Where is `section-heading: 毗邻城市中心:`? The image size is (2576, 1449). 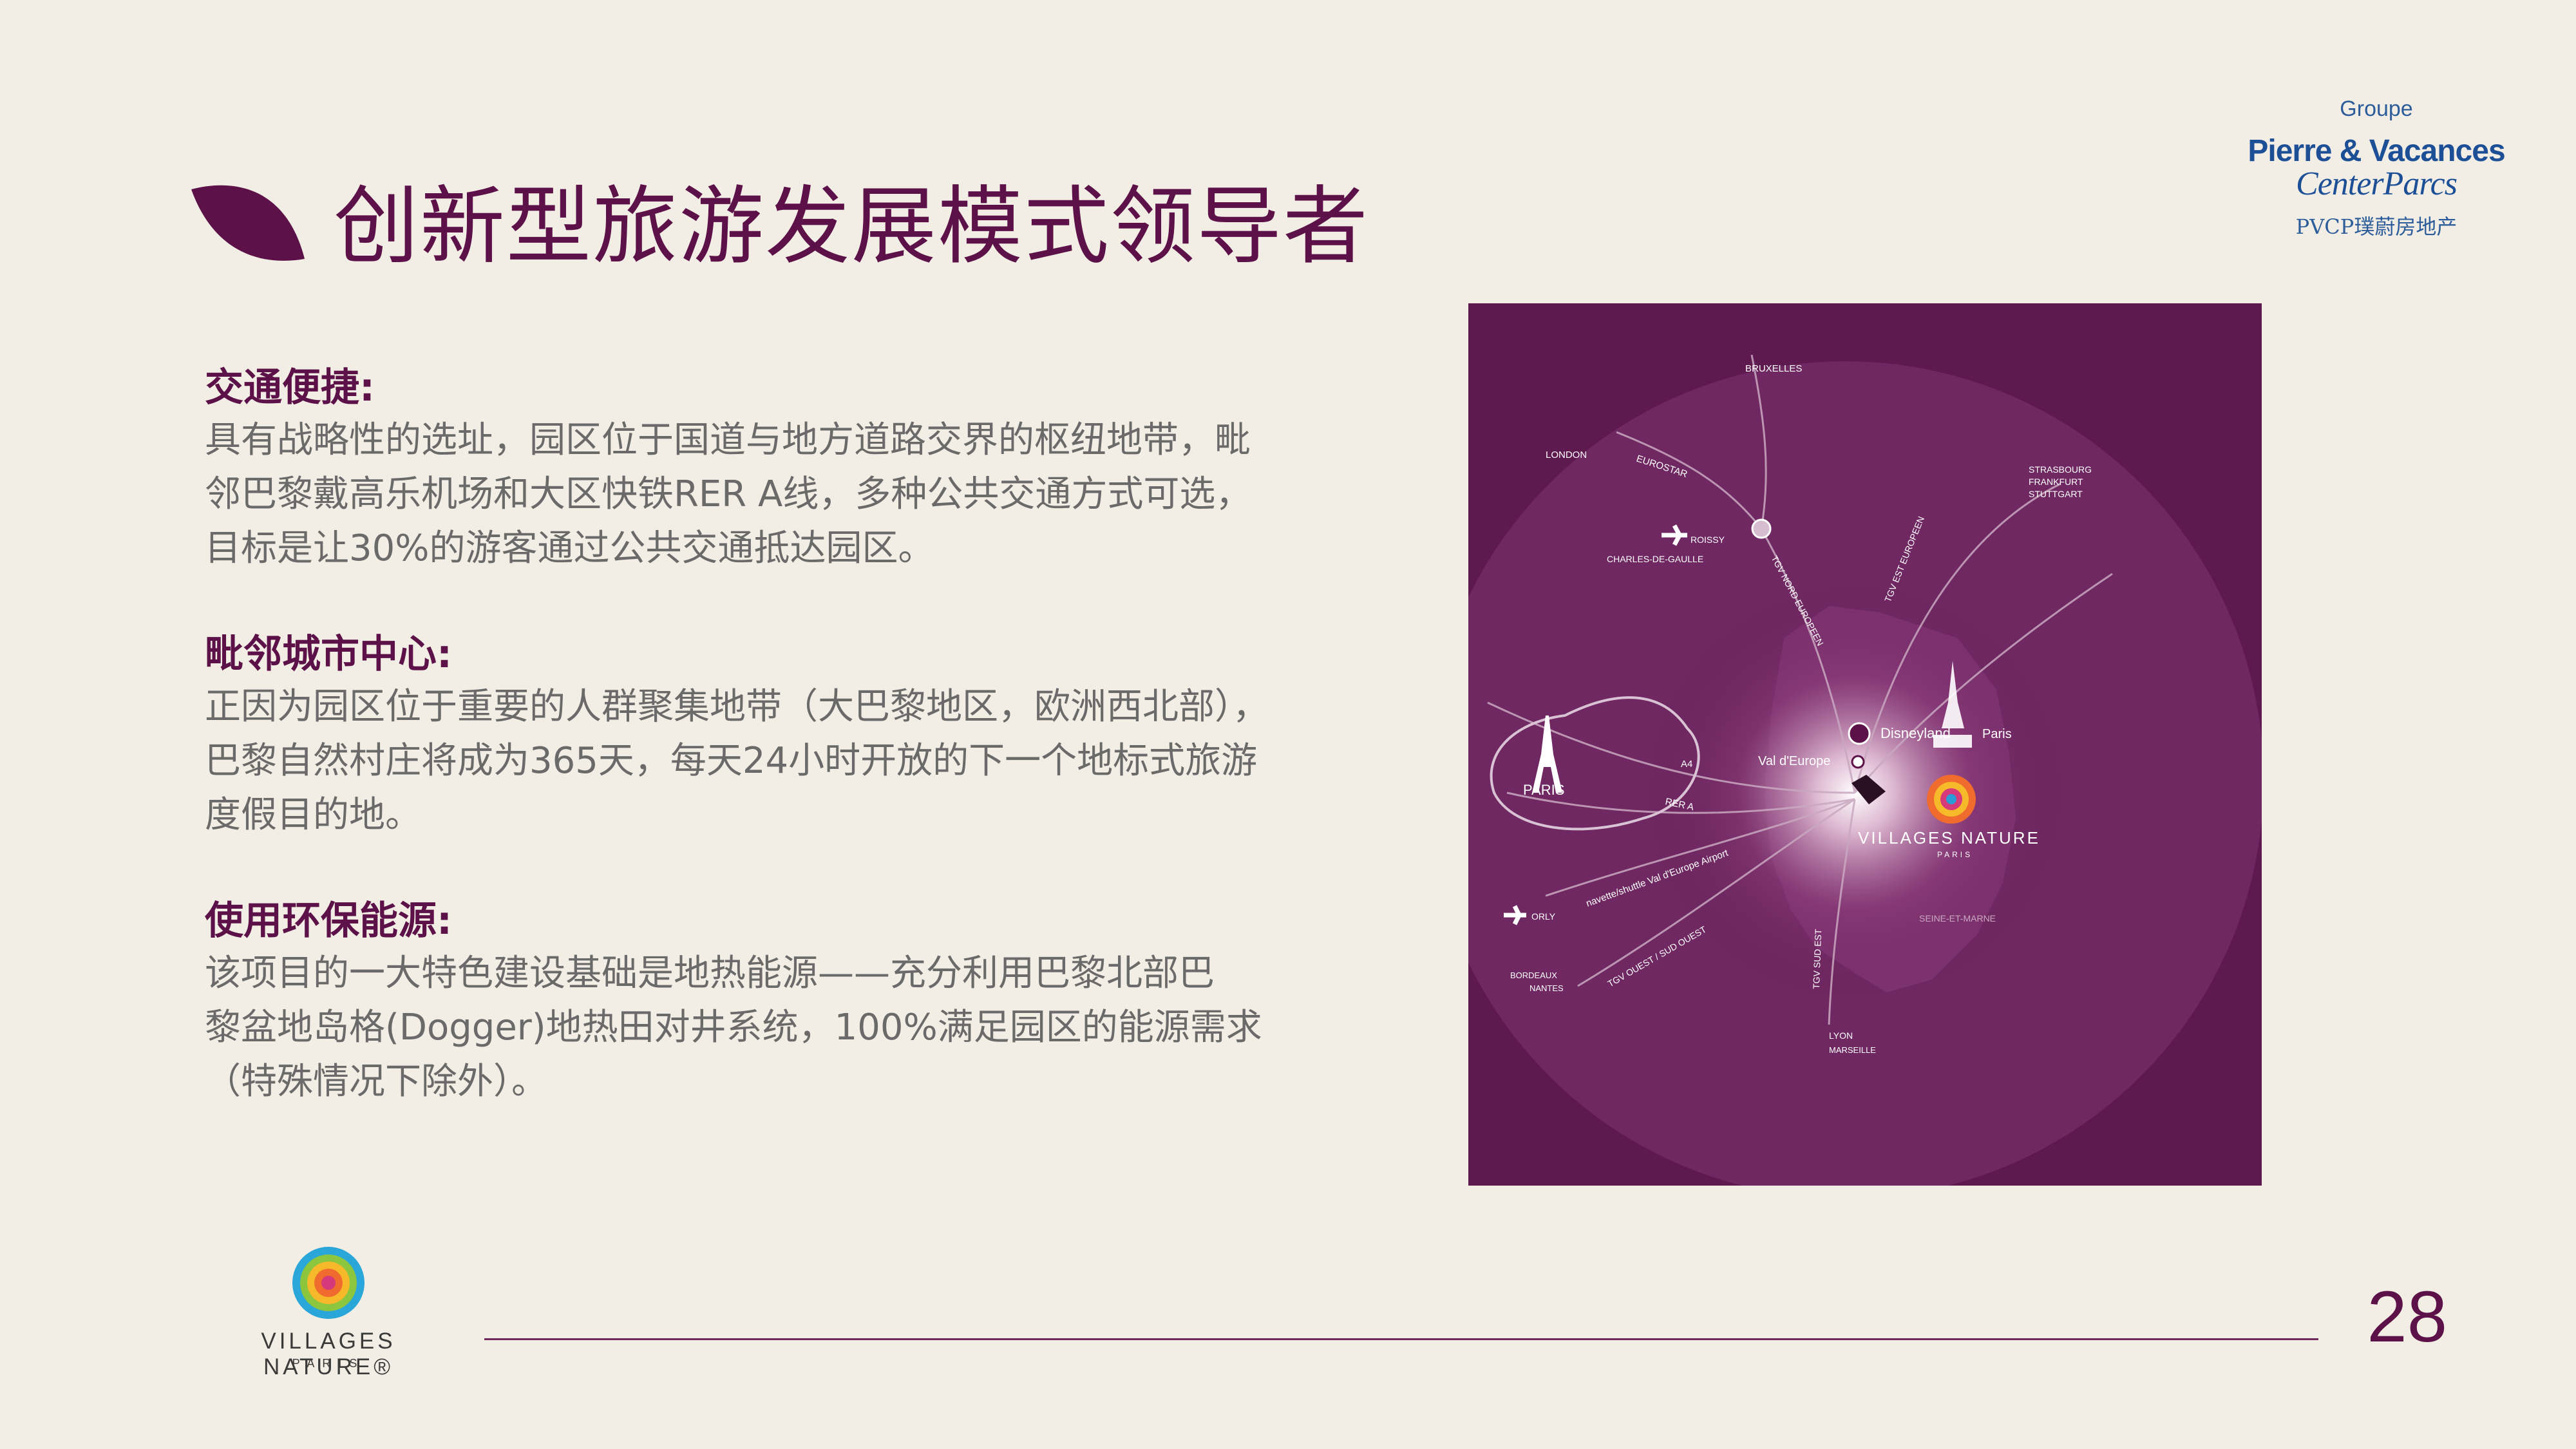
section-heading: 毗邻城市中心: is located at coordinates (328, 654).